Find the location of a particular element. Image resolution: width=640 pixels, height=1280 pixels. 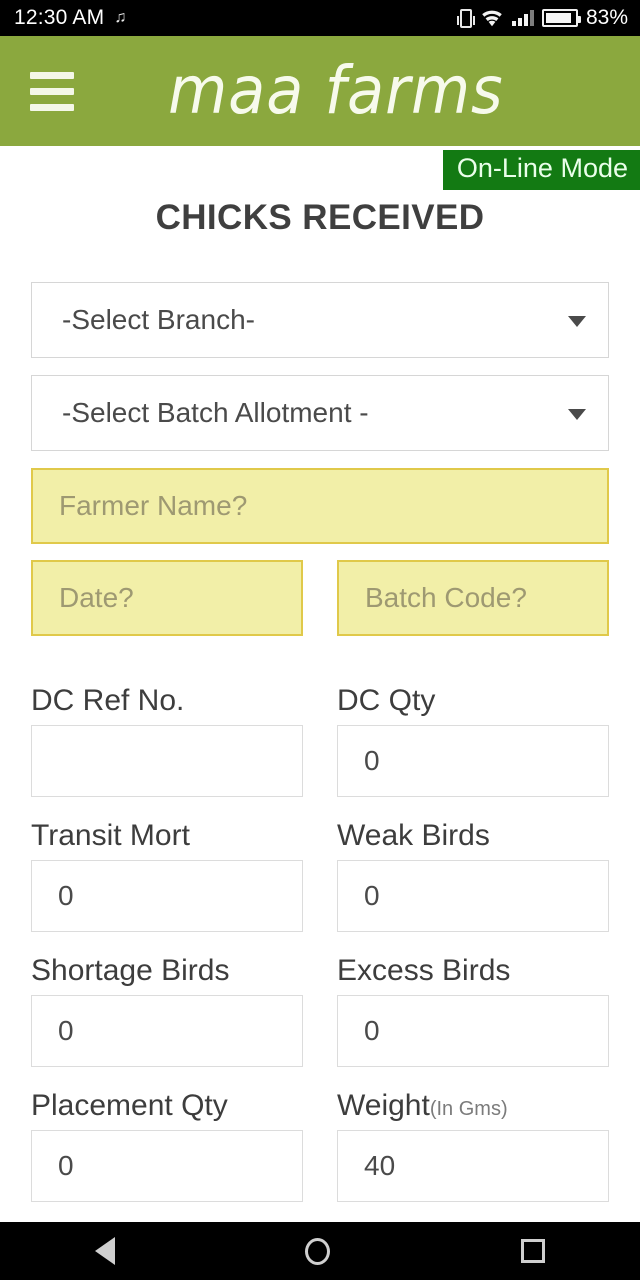

shortage-birds-label: Shortage Birds is located at coordinates (130, 970).